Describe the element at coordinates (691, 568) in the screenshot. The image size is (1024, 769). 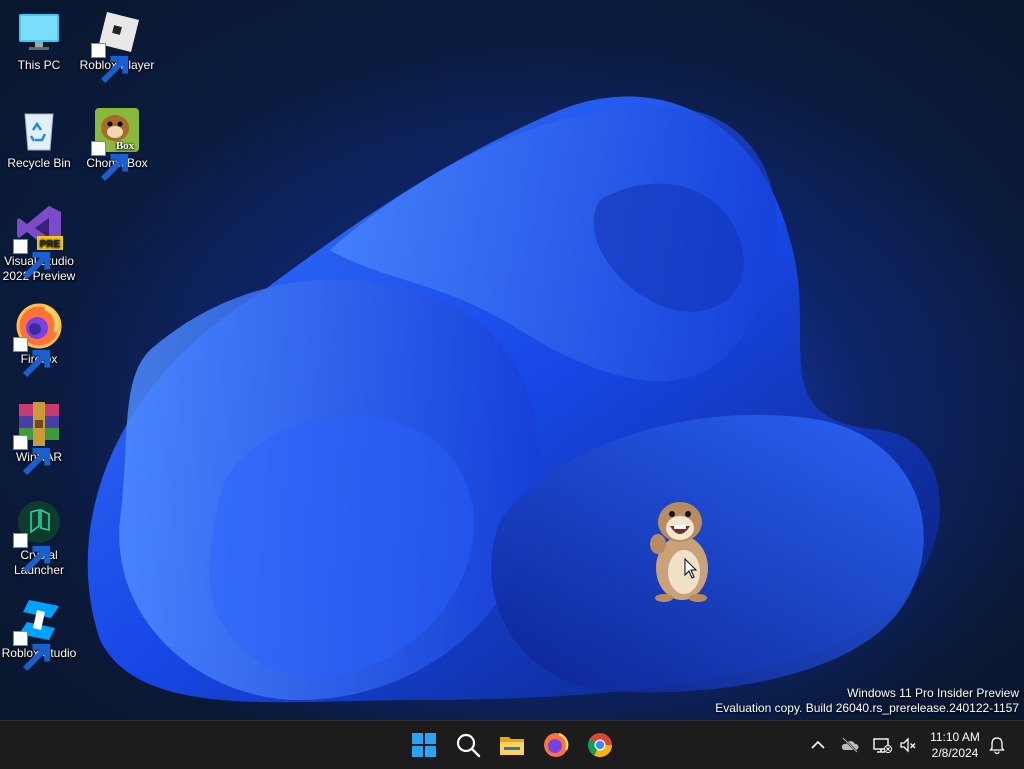
I see `mouse-cursor-icon` at that location.